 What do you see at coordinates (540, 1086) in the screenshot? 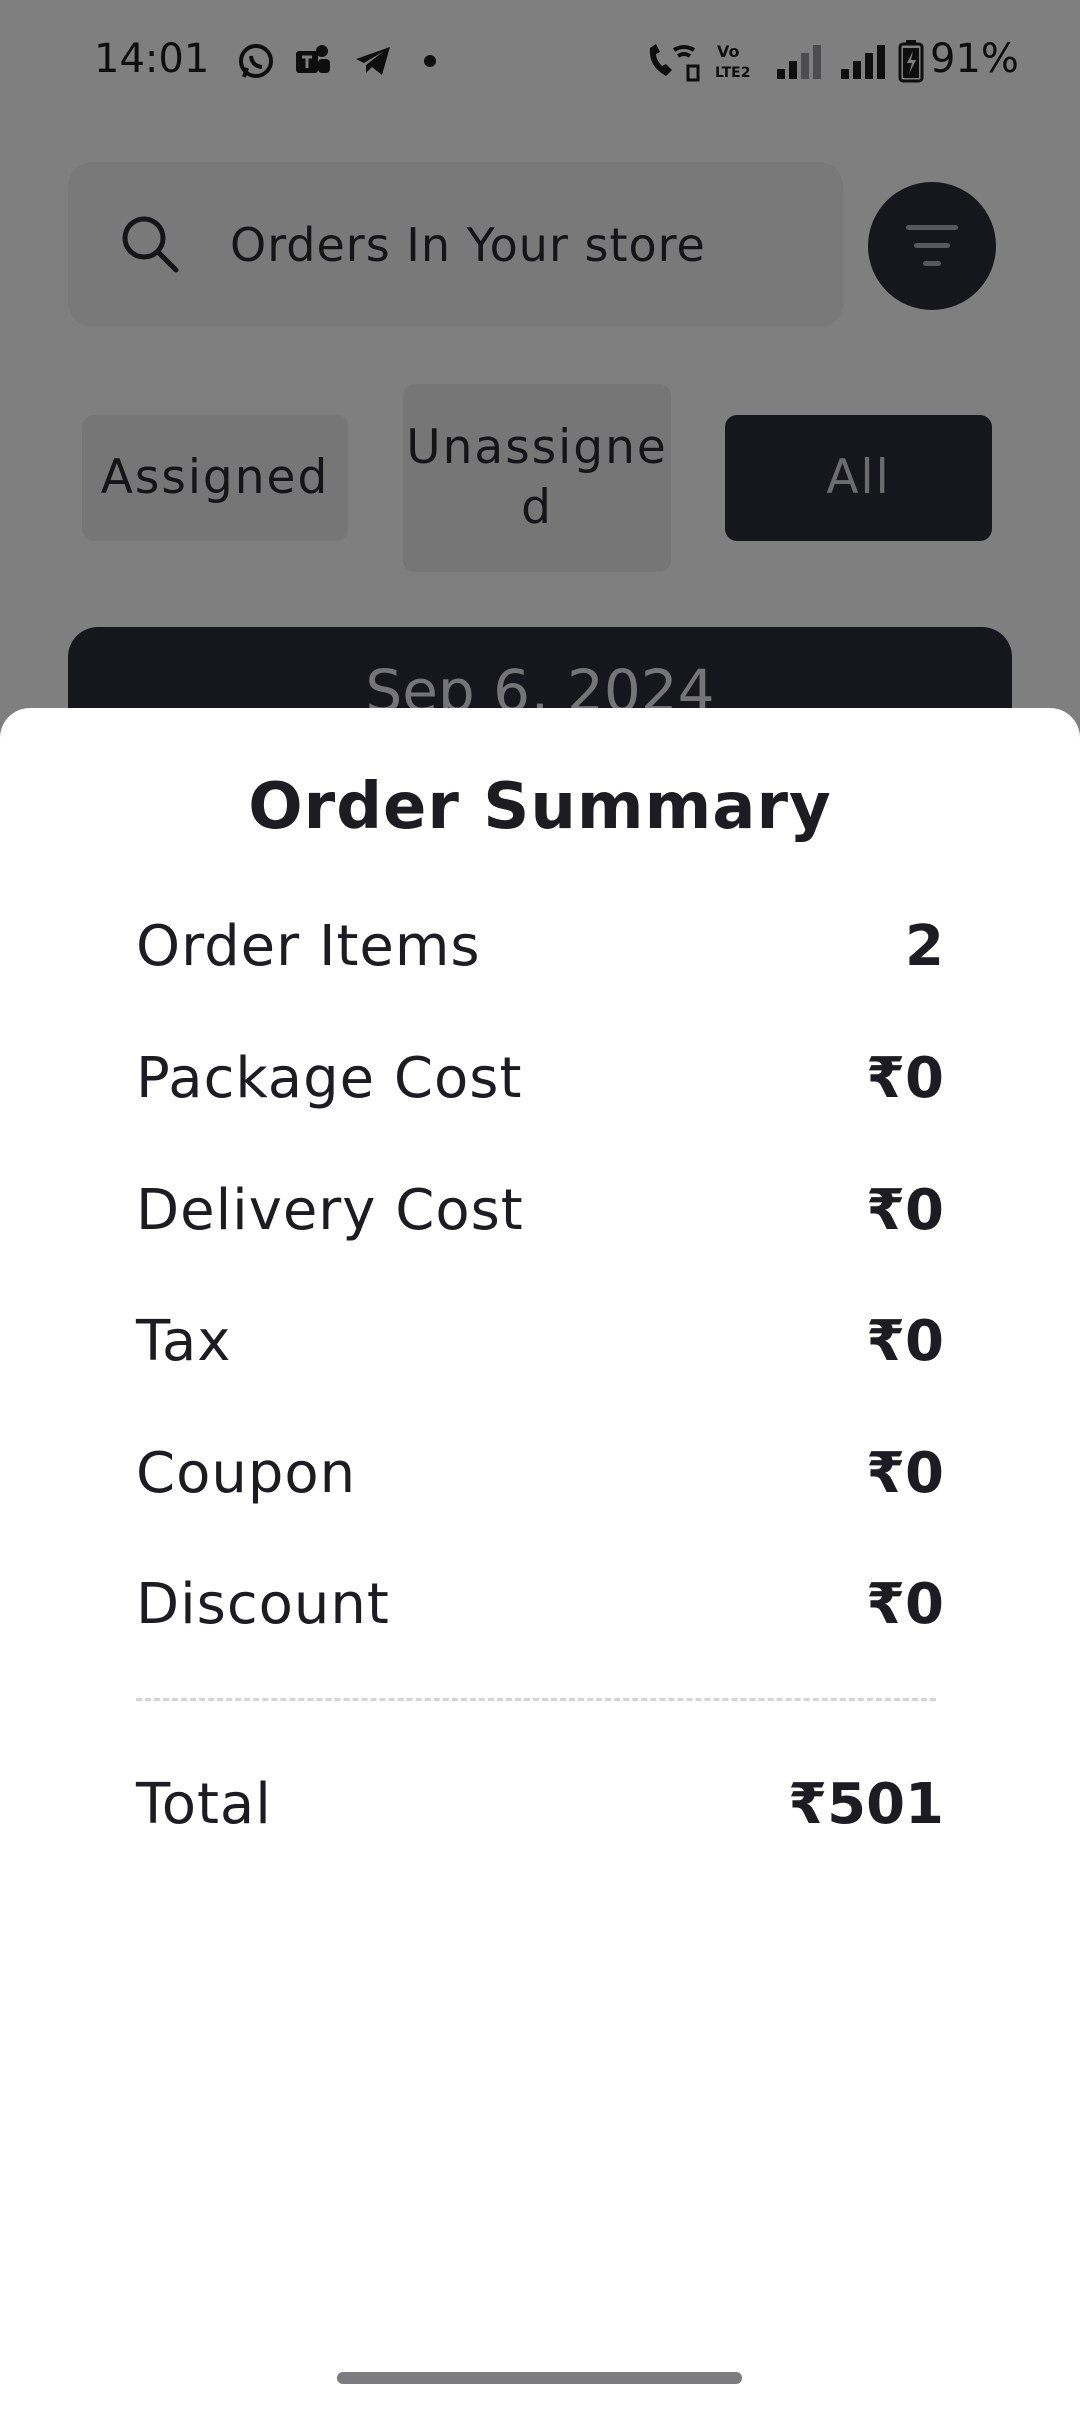
I see `summary-row-package-cost: Package Cost ₹0` at bounding box center [540, 1086].